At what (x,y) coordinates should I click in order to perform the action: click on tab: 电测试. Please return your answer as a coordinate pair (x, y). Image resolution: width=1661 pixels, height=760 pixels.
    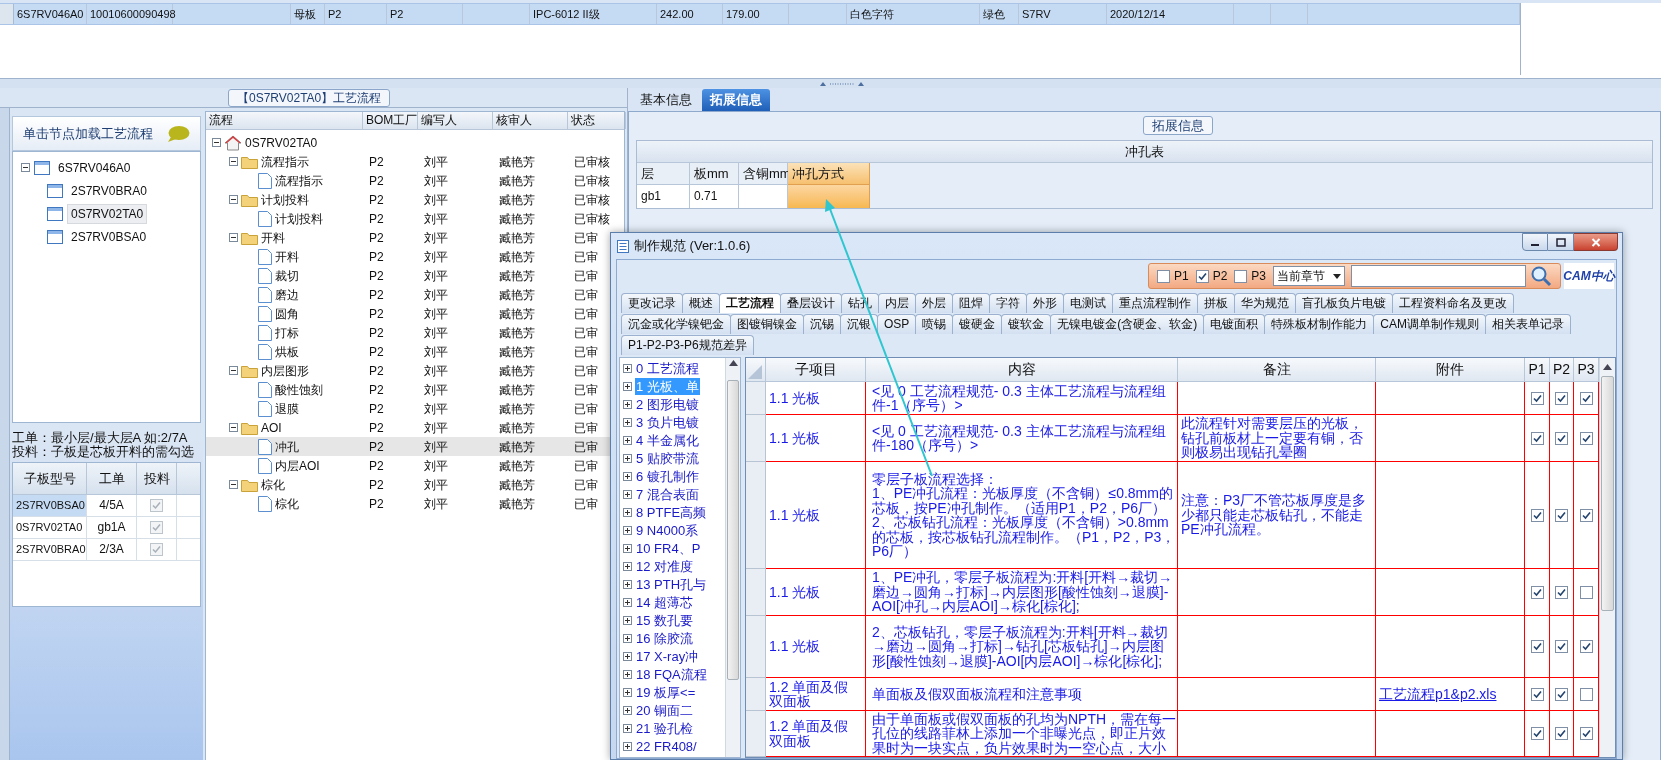
    Looking at the image, I should click on (1088, 303).